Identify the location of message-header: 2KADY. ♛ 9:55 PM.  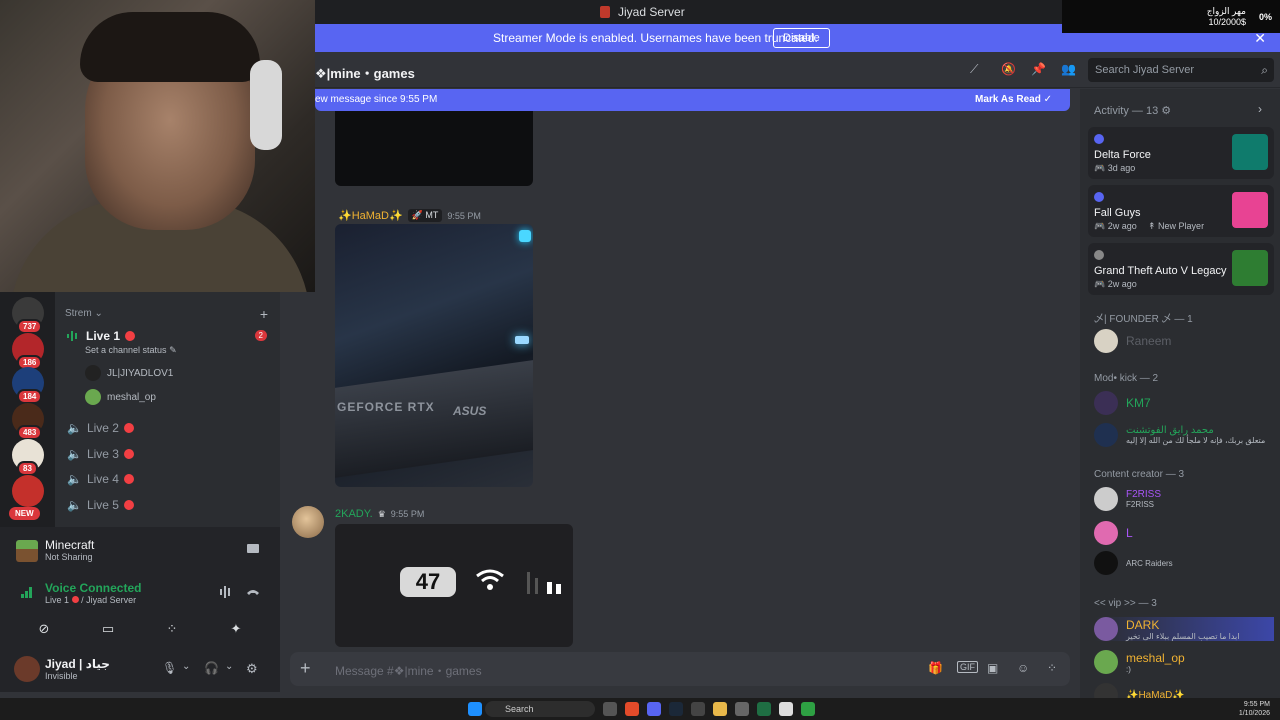
(379, 514).